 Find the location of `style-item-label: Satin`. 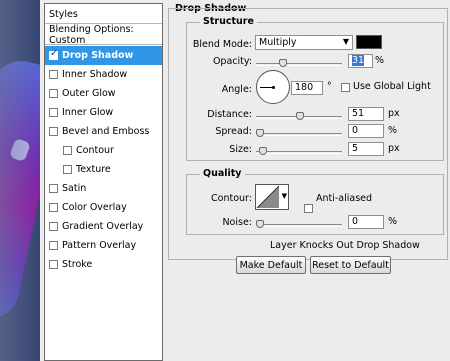

style-item-label: Satin is located at coordinates (74, 188).